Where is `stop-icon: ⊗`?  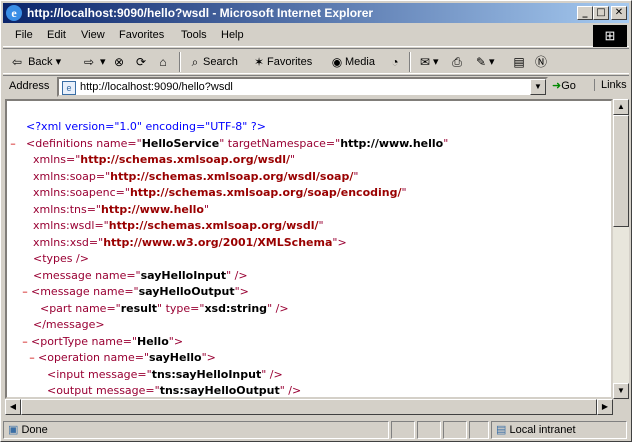
stop-icon: ⊗ is located at coordinates (119, 62).